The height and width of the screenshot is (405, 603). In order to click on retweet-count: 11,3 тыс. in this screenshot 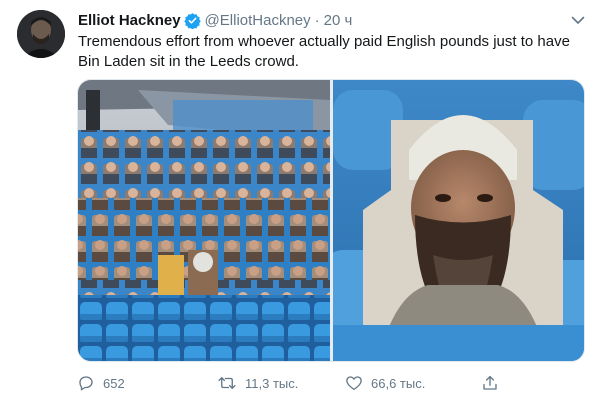, I will do `click(272, 383)`.